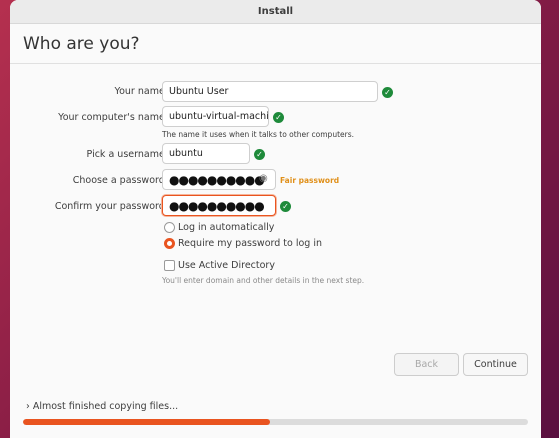 The width and height of the screenshot is (559, 438). I want to click on window-title: Install, so click(275, 11).